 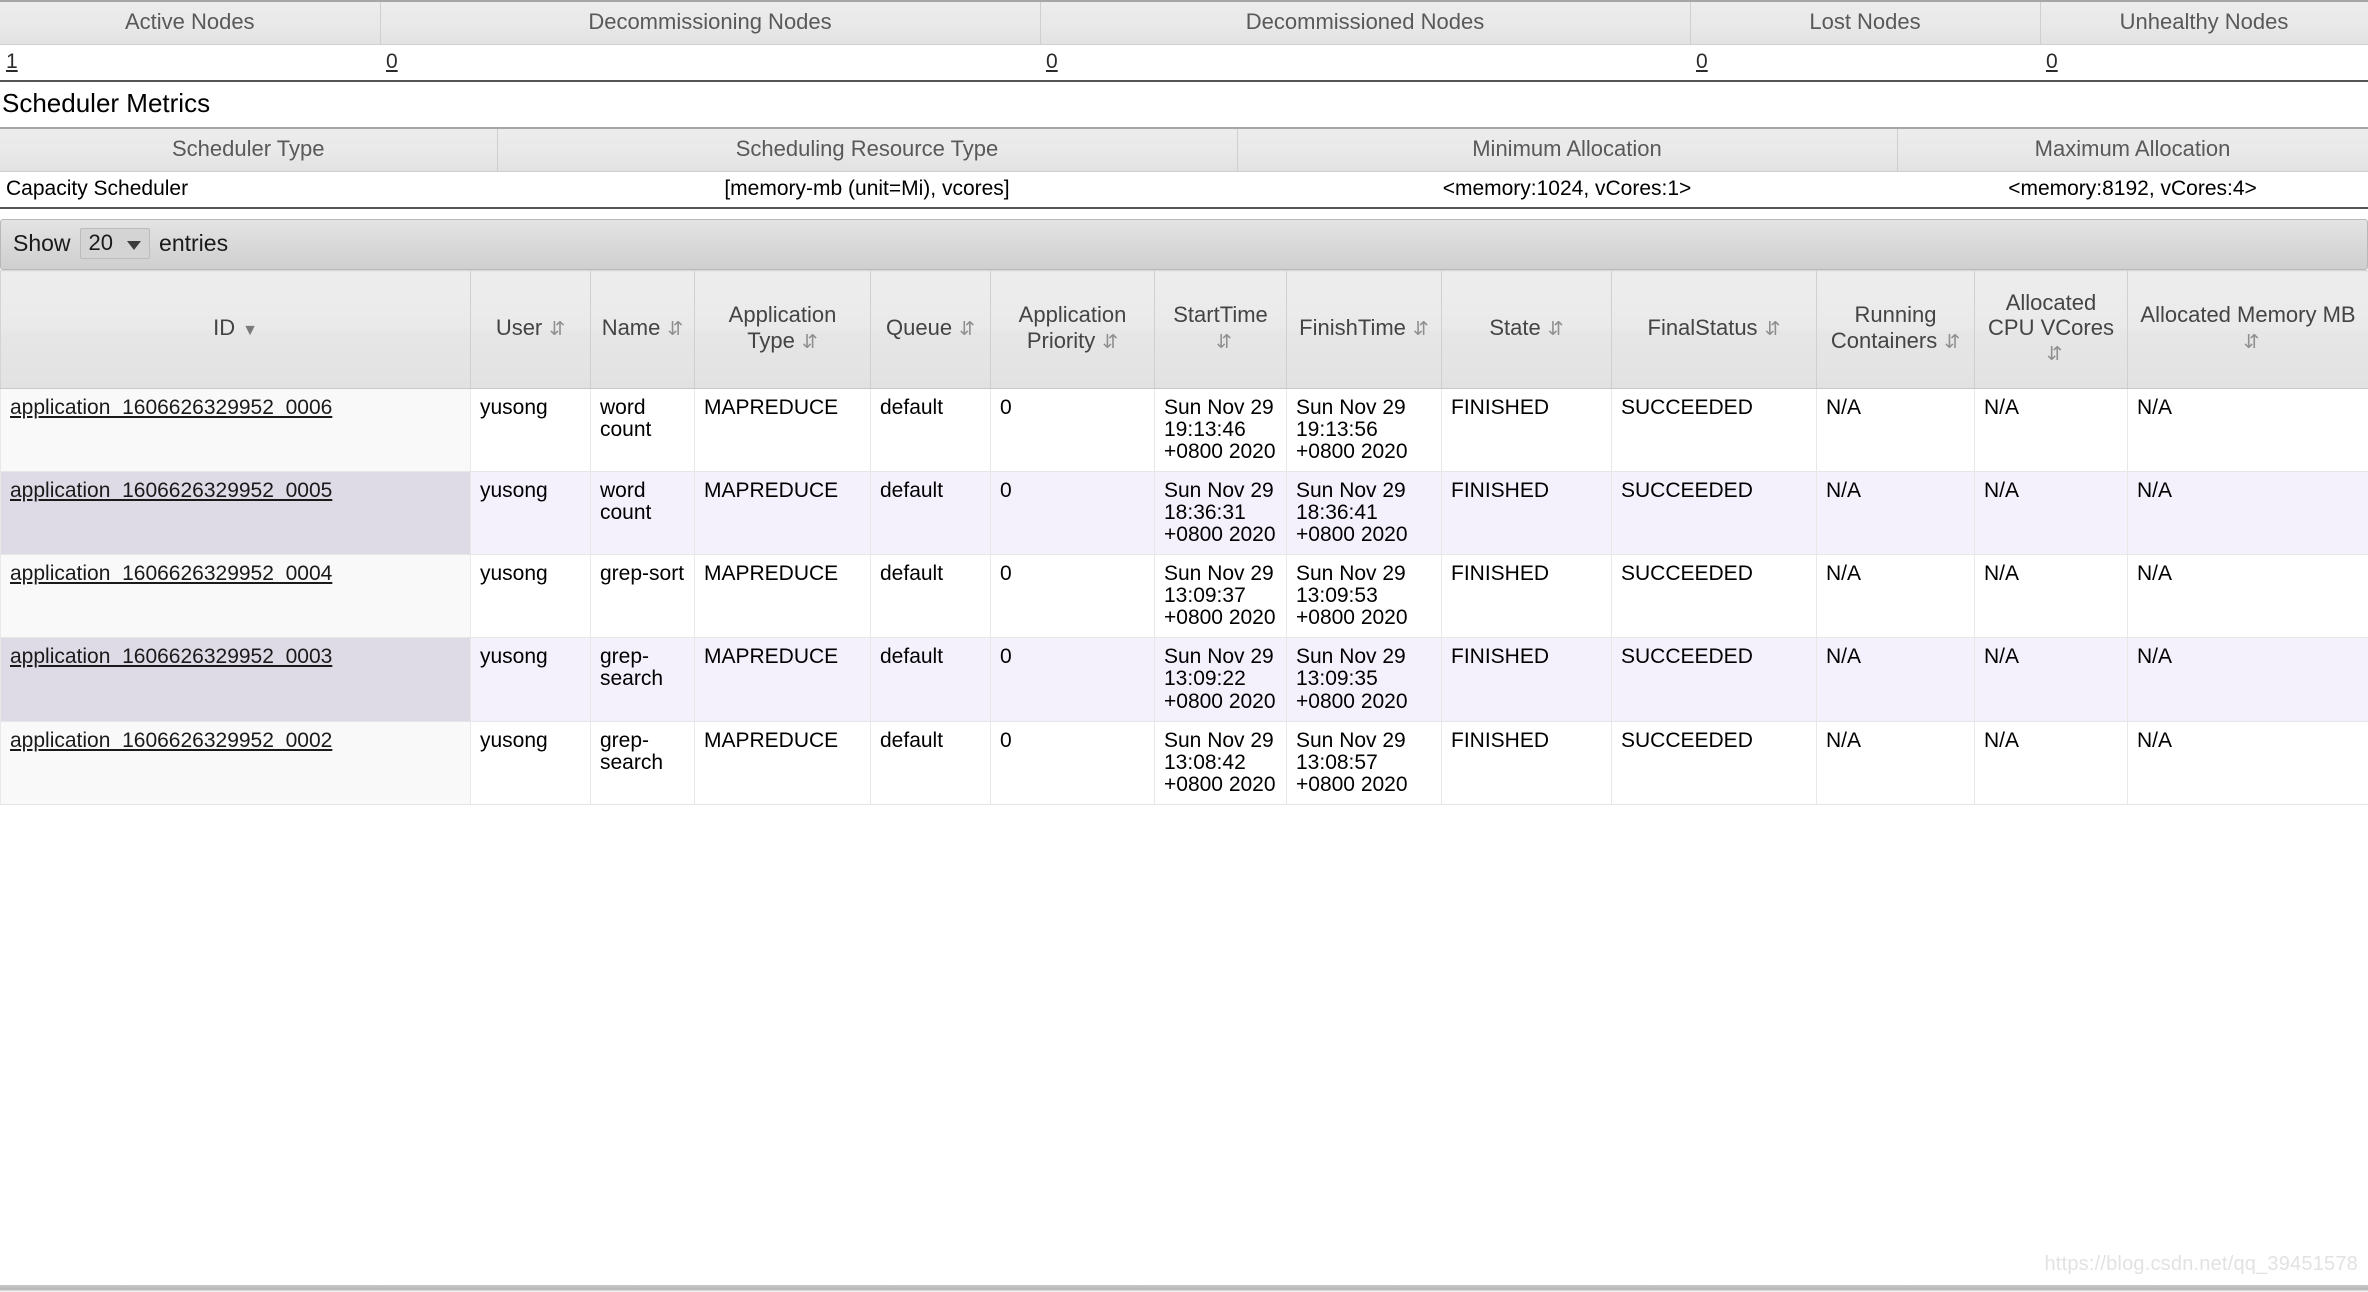 What do you see at coordinates (2203, 23) in the screenshot?
I see `cluster-header-unhealthy-nodes: Unhealthy Nodes` at bounding box center [2203, 23].